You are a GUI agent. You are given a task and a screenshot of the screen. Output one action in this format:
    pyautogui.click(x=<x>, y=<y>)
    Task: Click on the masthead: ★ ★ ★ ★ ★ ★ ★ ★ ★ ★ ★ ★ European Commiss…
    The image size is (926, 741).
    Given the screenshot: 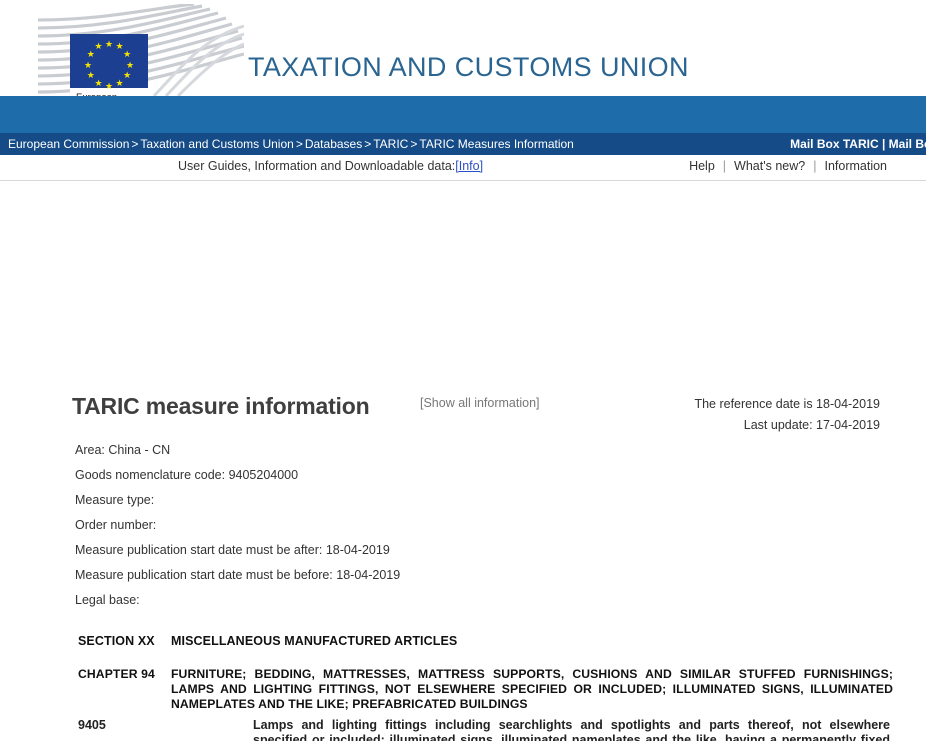 What is the action you would take?
    pyautogui.click(x=463, y=48)
    